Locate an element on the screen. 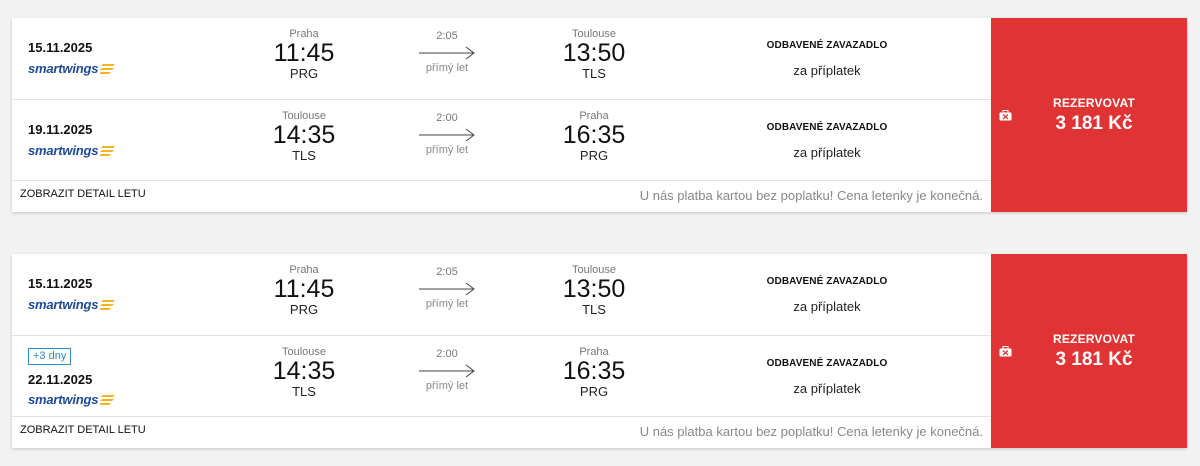  leg-date: 19.11.2025 is located at coordinates (60, 129).